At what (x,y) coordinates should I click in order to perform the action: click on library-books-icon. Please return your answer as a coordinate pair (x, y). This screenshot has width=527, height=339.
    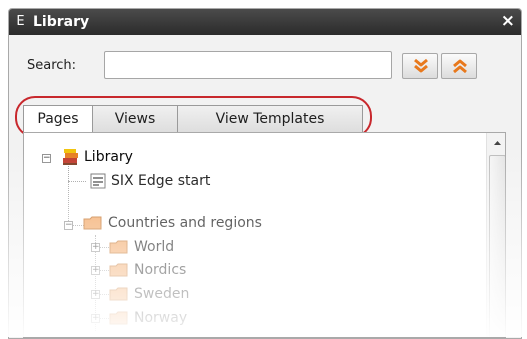
    Looking at the image, I should click on (70, 157).